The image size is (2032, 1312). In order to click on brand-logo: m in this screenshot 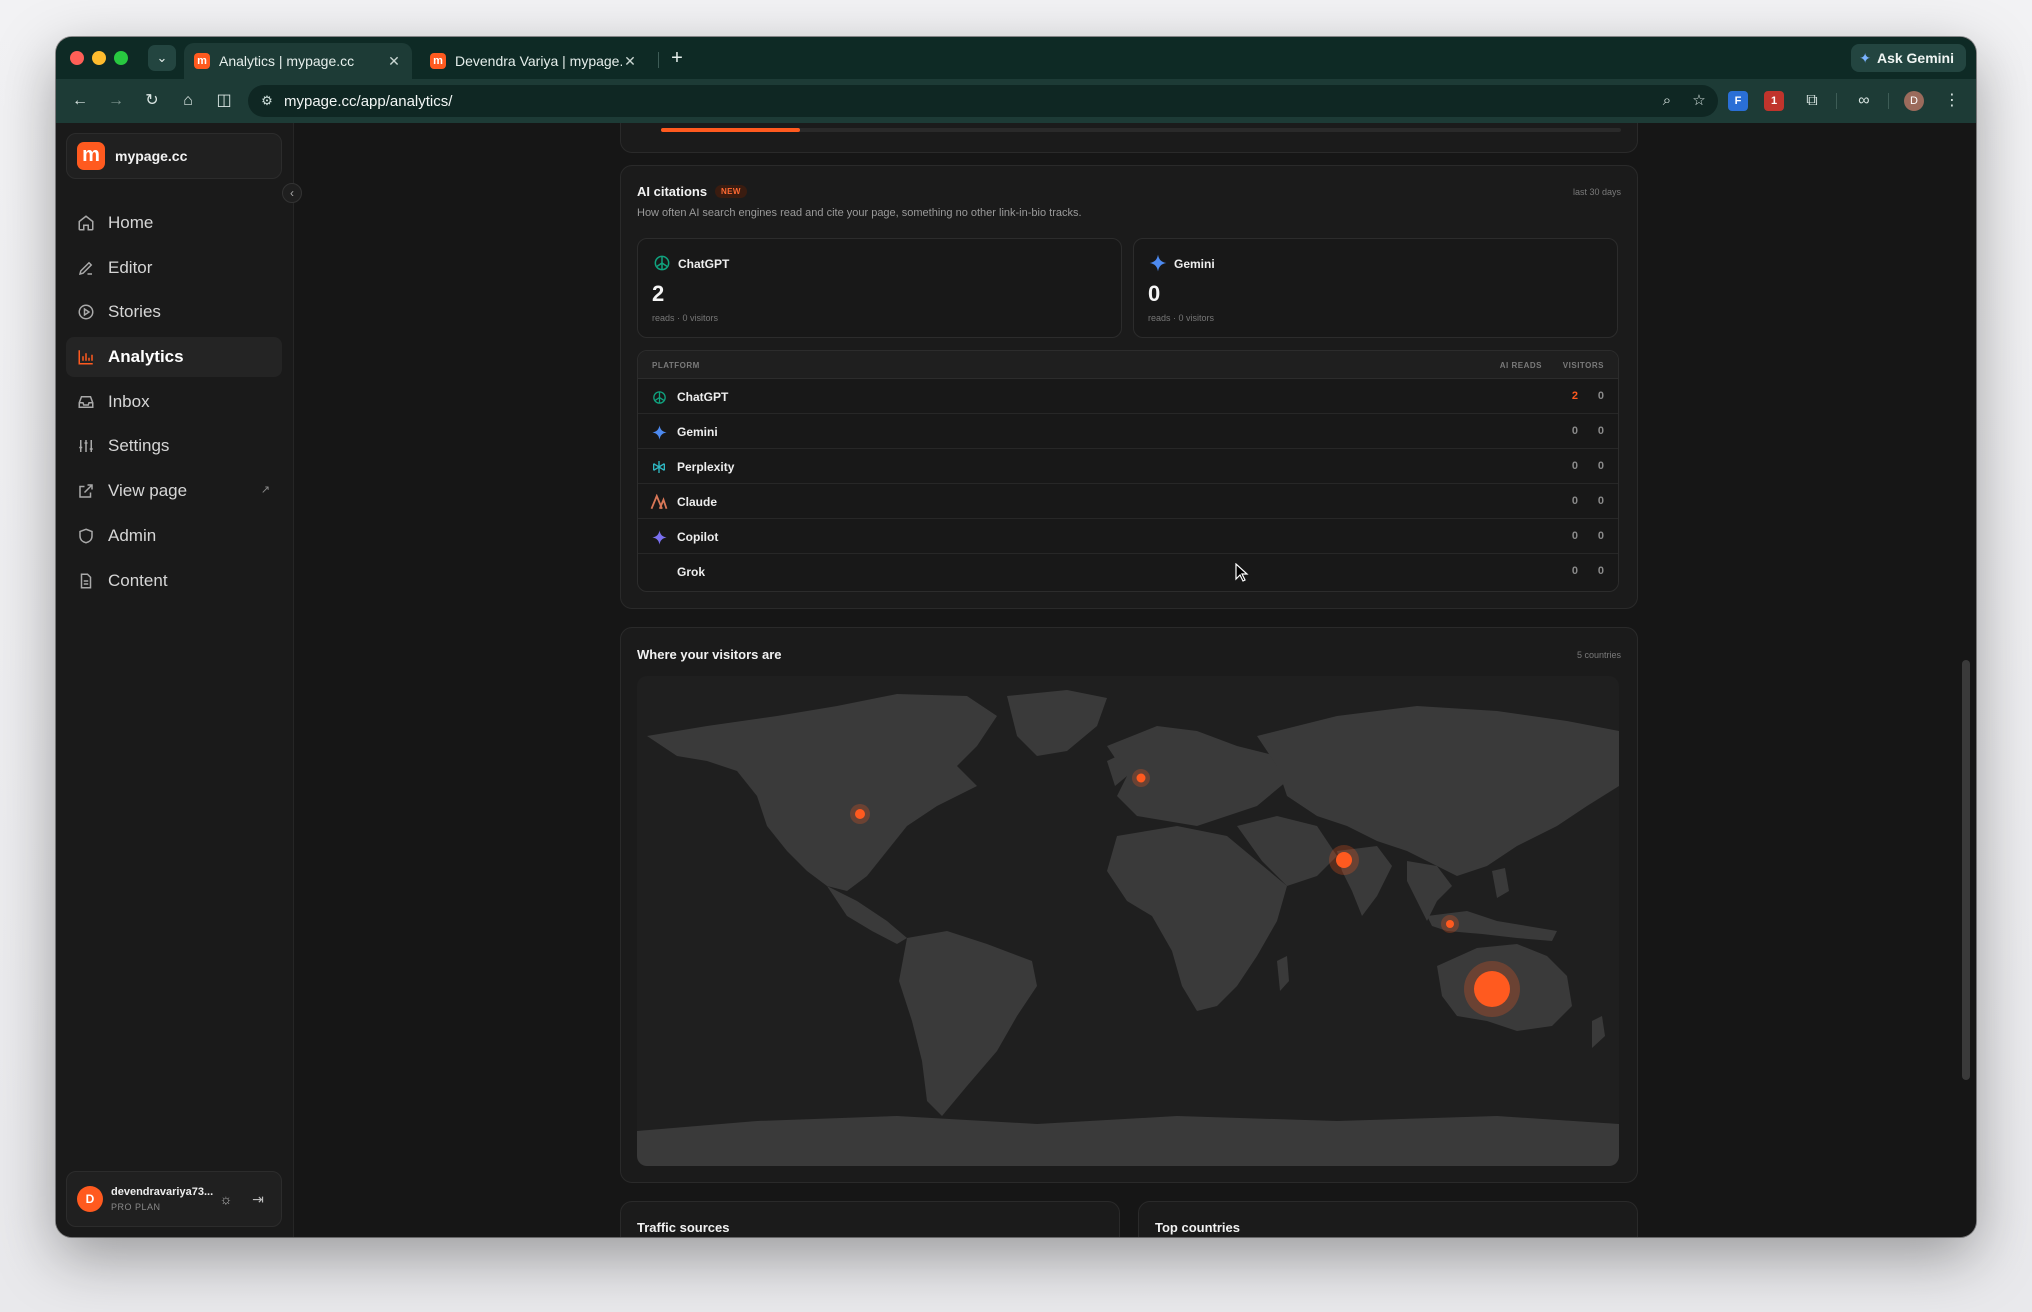, I will do `click(91, 156)`.